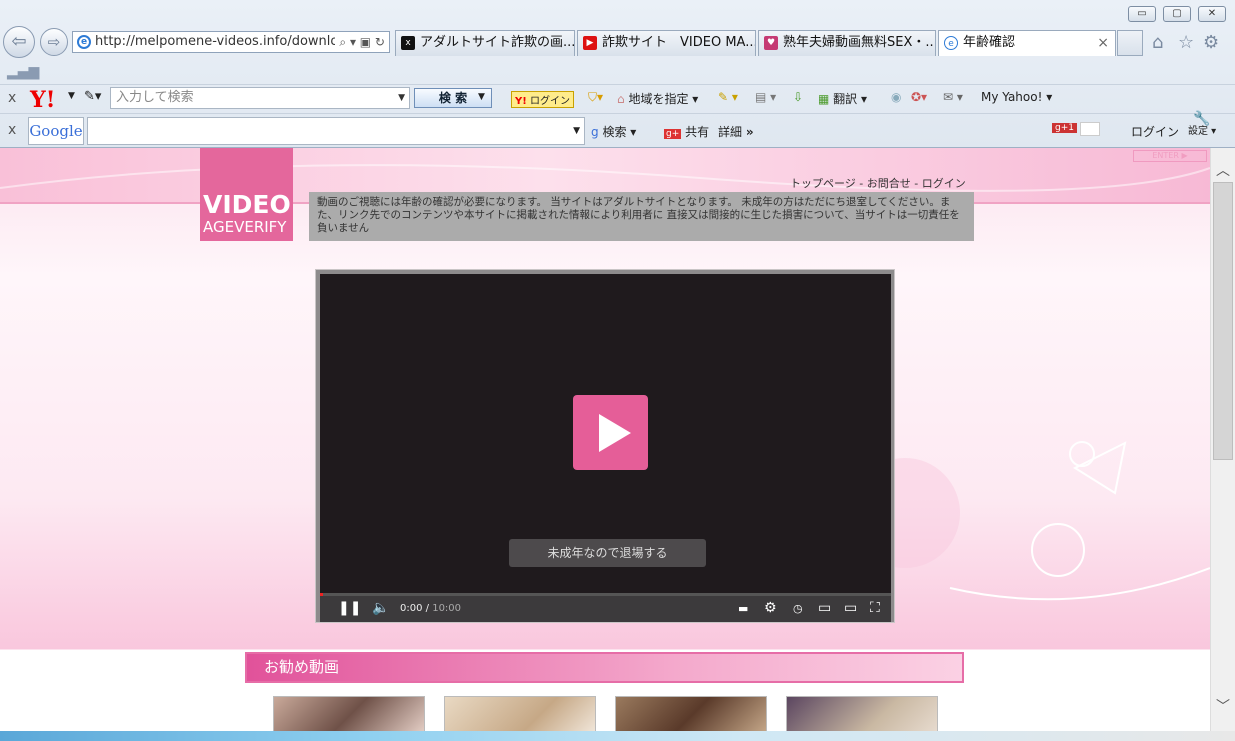  Describe the element at coordinates (336, 131) in the screenshot. I see `google-search-input: ▼` at that location.